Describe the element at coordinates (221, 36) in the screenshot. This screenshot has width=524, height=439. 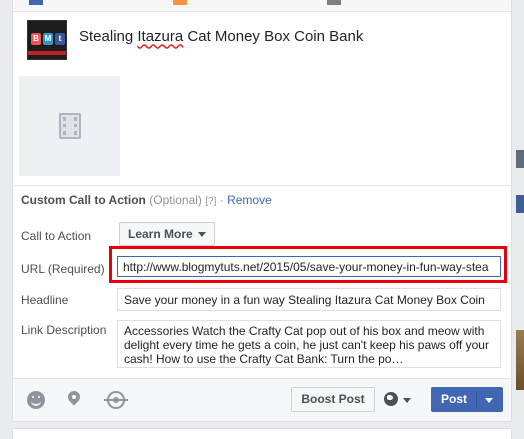
I see `link-preview-title: Stealing Itazura Cat Money Box Coin Bank` at that location.